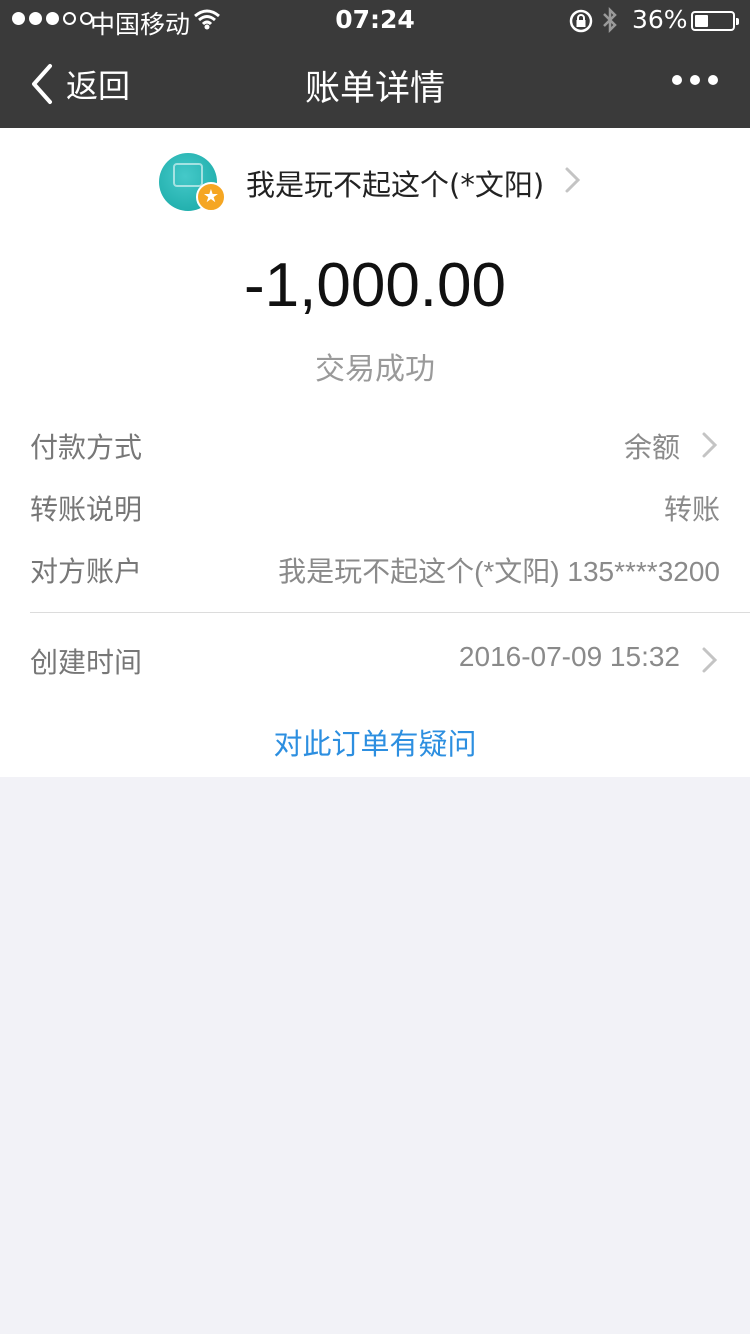 The width and height of the screenshot is (750, 1334). I want to click on navigation-bar: 返回 账单详情, so click(375, 84).